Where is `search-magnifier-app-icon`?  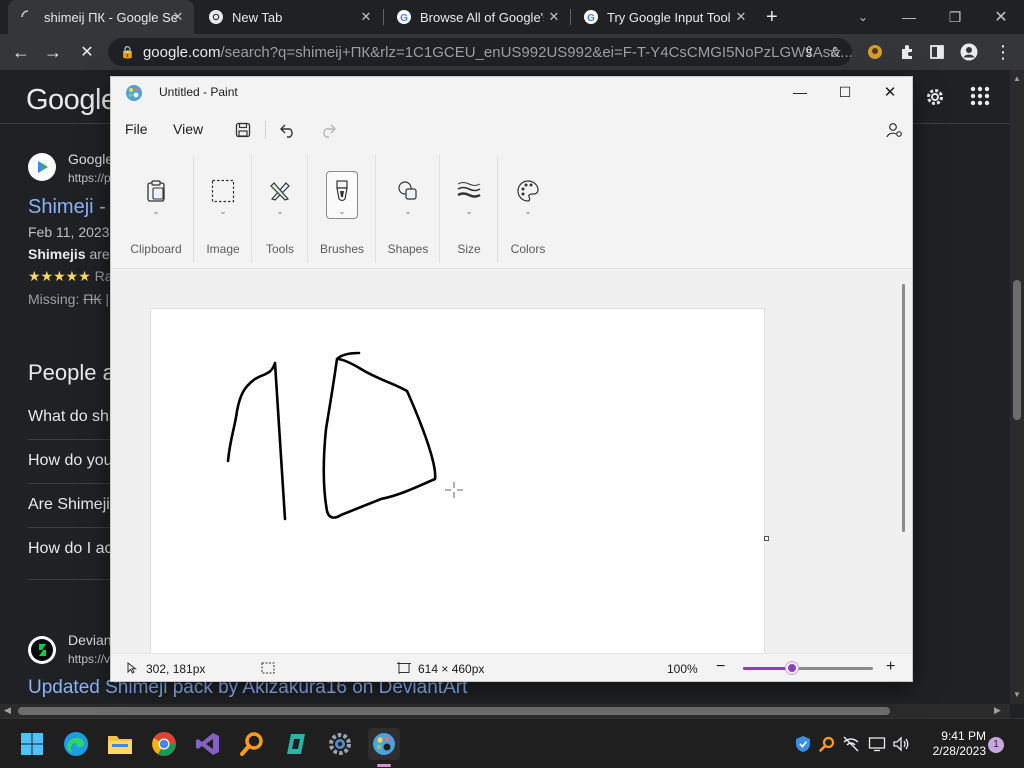 search-magnifier-app-icon is located at coordinates (252, 744).